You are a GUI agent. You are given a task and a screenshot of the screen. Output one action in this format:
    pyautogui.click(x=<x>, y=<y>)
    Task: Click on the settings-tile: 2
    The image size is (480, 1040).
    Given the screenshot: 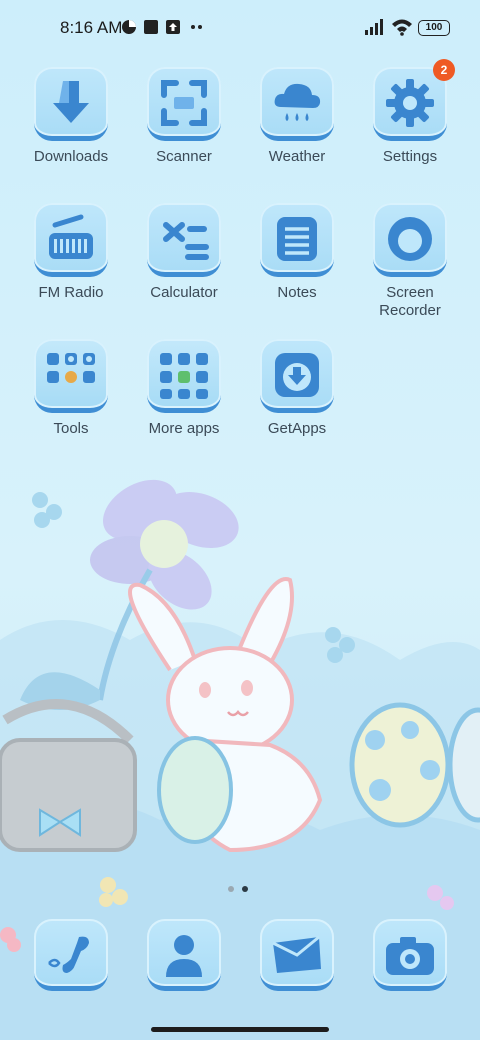 What is the action you would take?
    pyautogui.click(x=414, y=100)
    